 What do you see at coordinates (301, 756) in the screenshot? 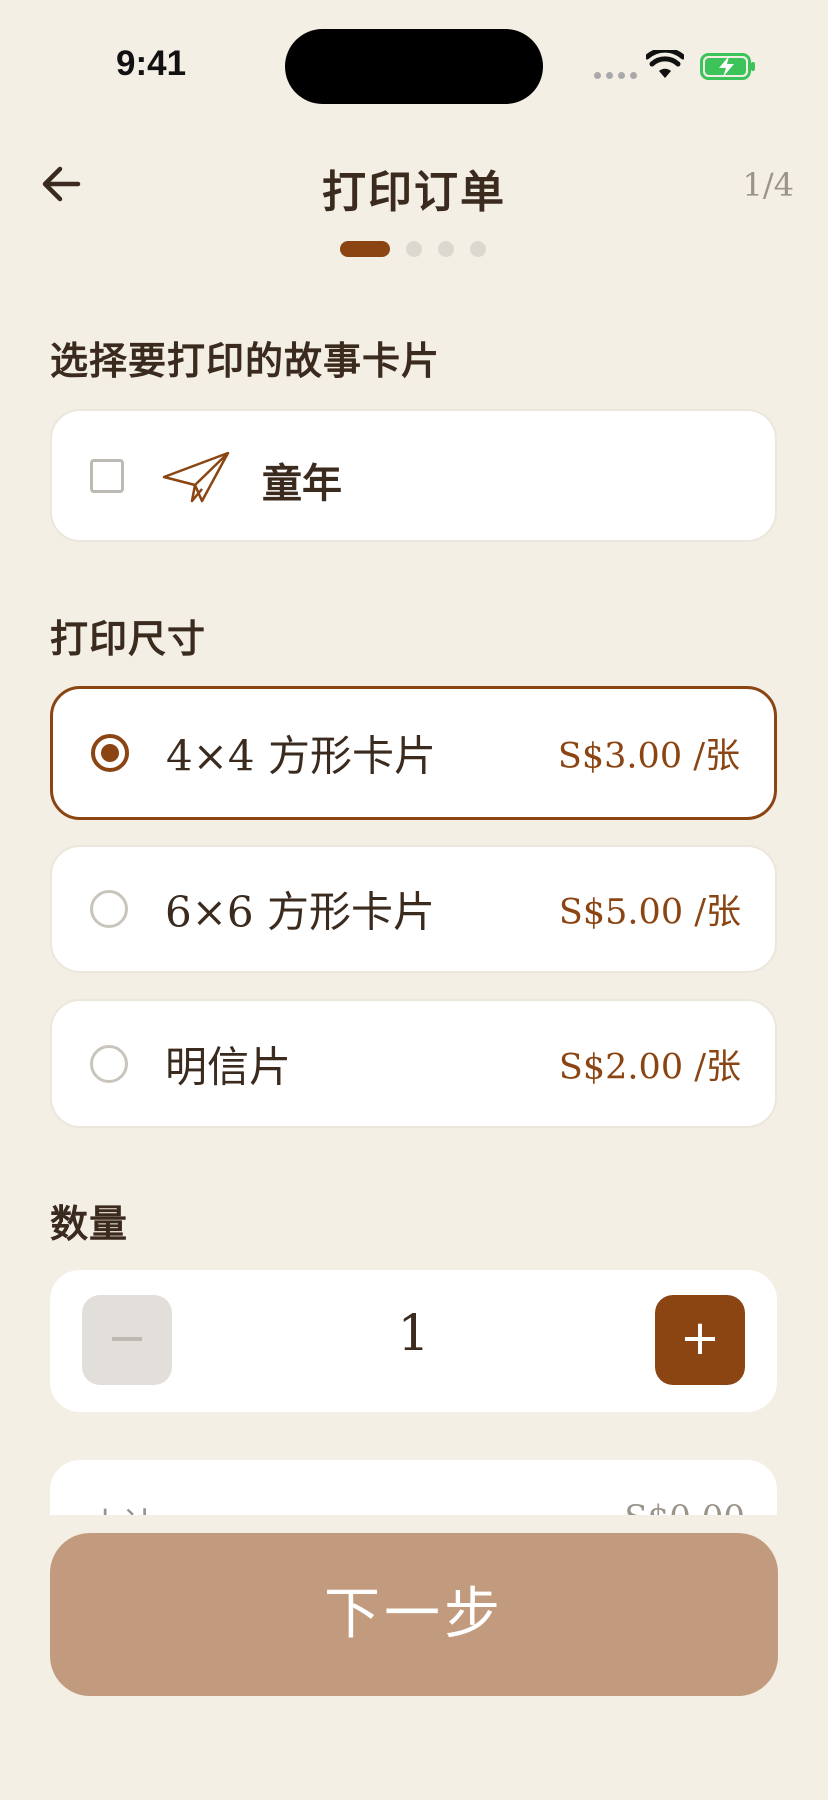
I see `size-option-label: 4×4 方形卡片` at bounding box center [301, 756].